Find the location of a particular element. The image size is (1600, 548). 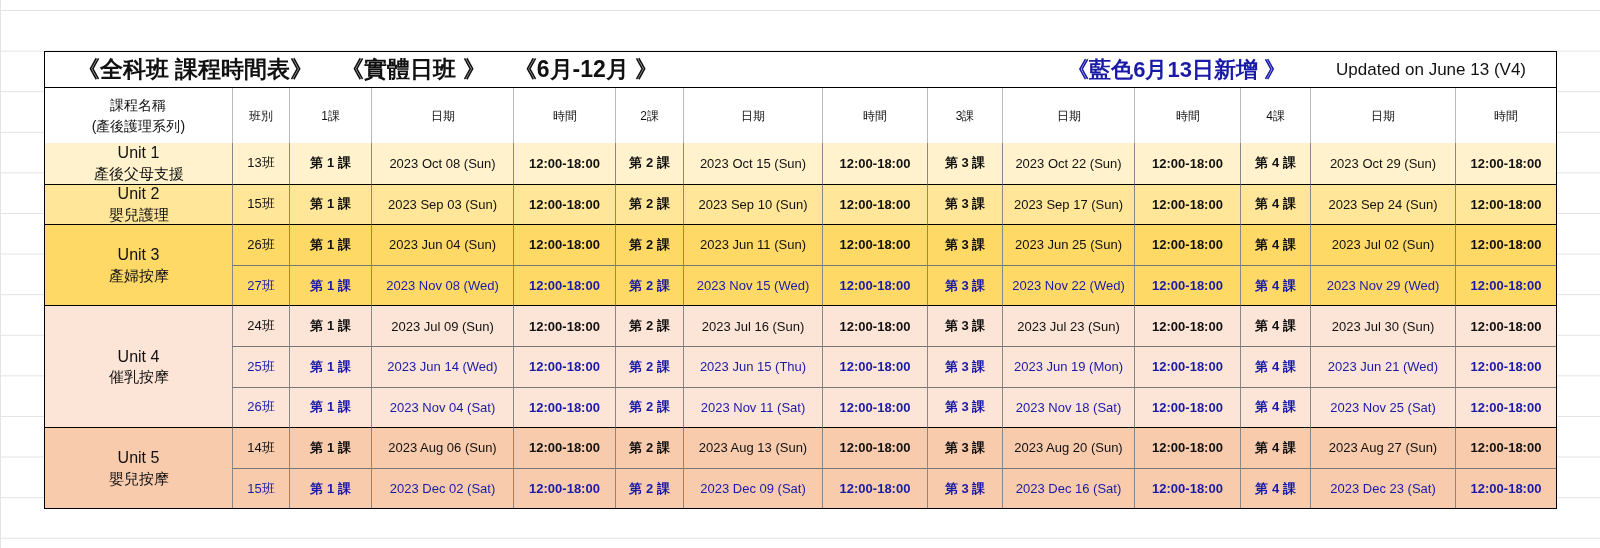

table-cell: 2023 Sep 17 (Sun) is located at coordinates (1068, 204).